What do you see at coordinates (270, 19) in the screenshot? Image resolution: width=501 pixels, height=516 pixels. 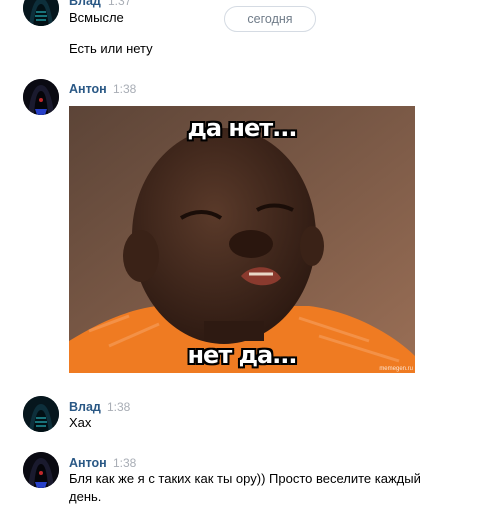 I see `date-divider: сегодня` at bounding box center [270, 19].